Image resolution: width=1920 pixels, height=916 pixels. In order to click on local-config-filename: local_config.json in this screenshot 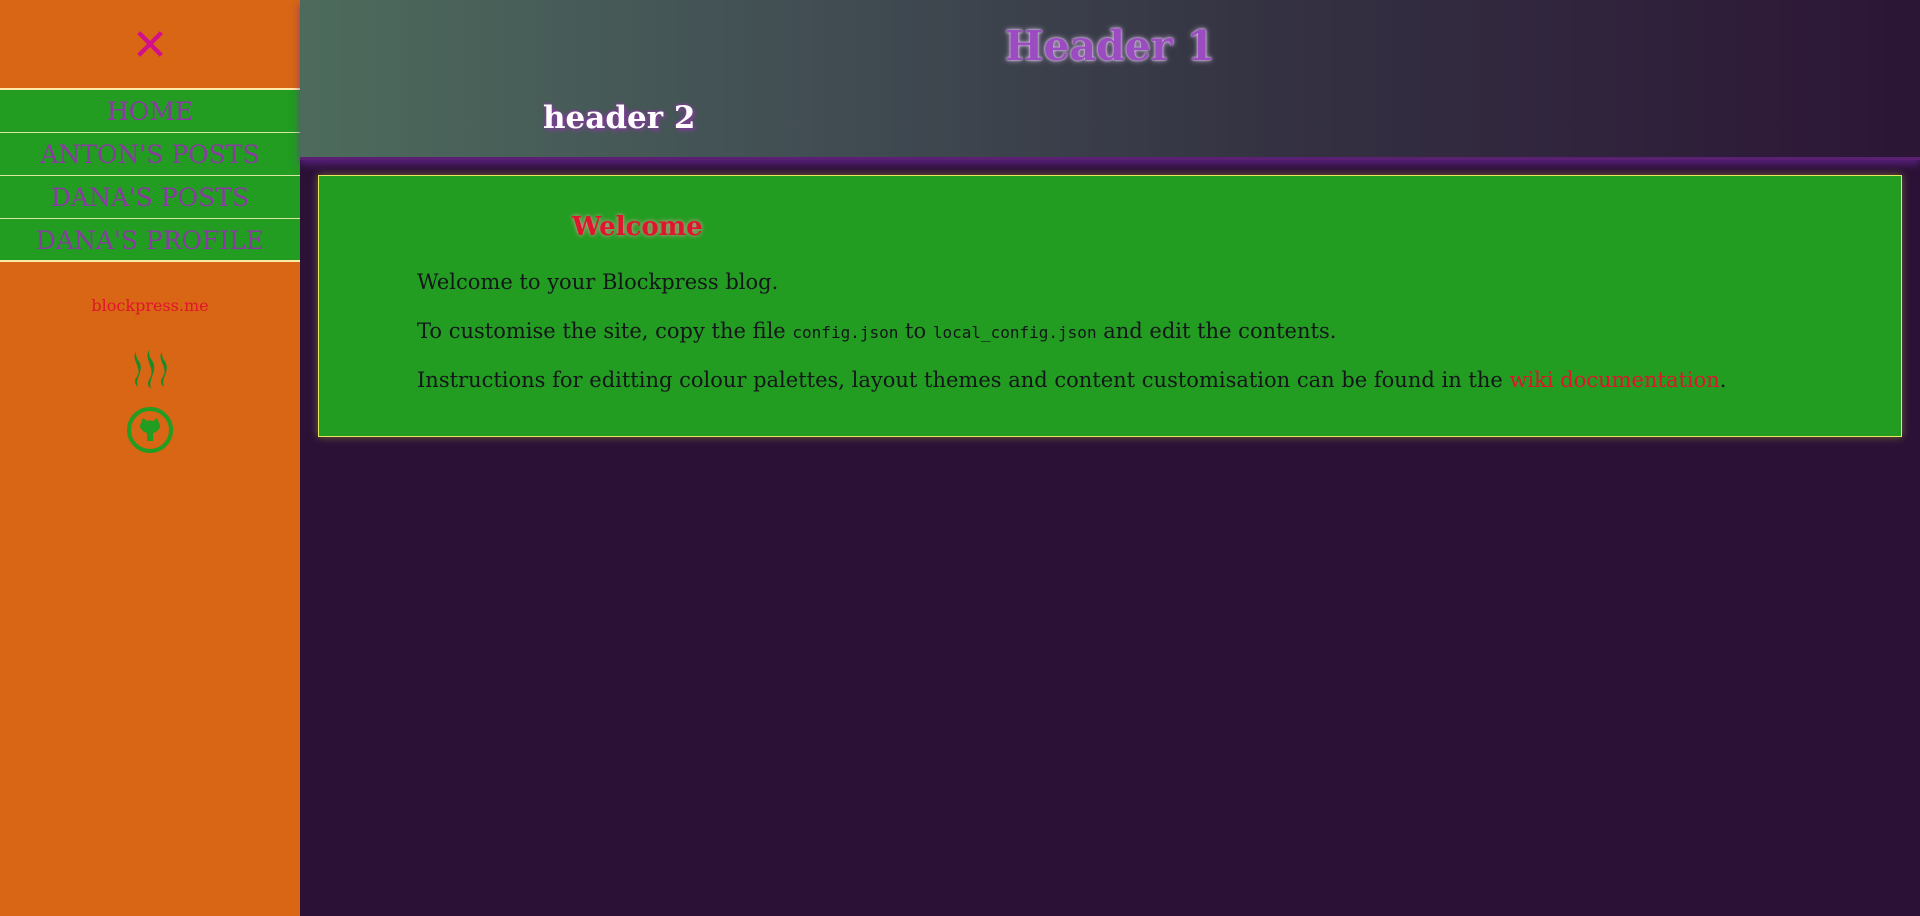, I will do `click(1014, 332)`.